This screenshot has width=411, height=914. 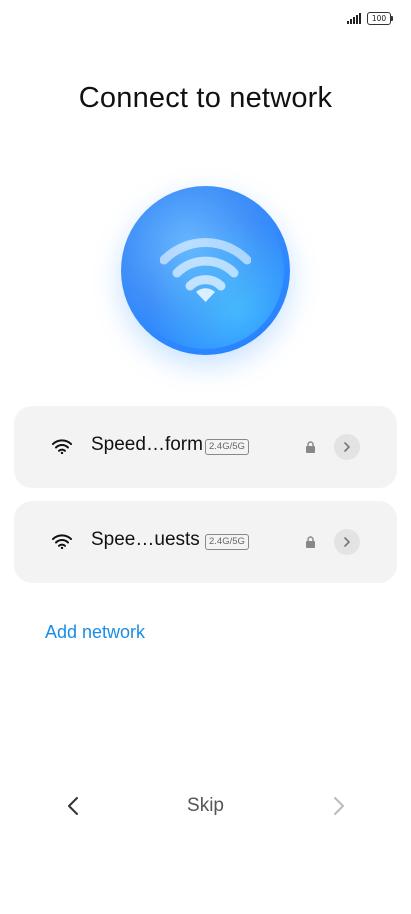 I want to click on battery-icon: 100, so click(x=380, y=18).